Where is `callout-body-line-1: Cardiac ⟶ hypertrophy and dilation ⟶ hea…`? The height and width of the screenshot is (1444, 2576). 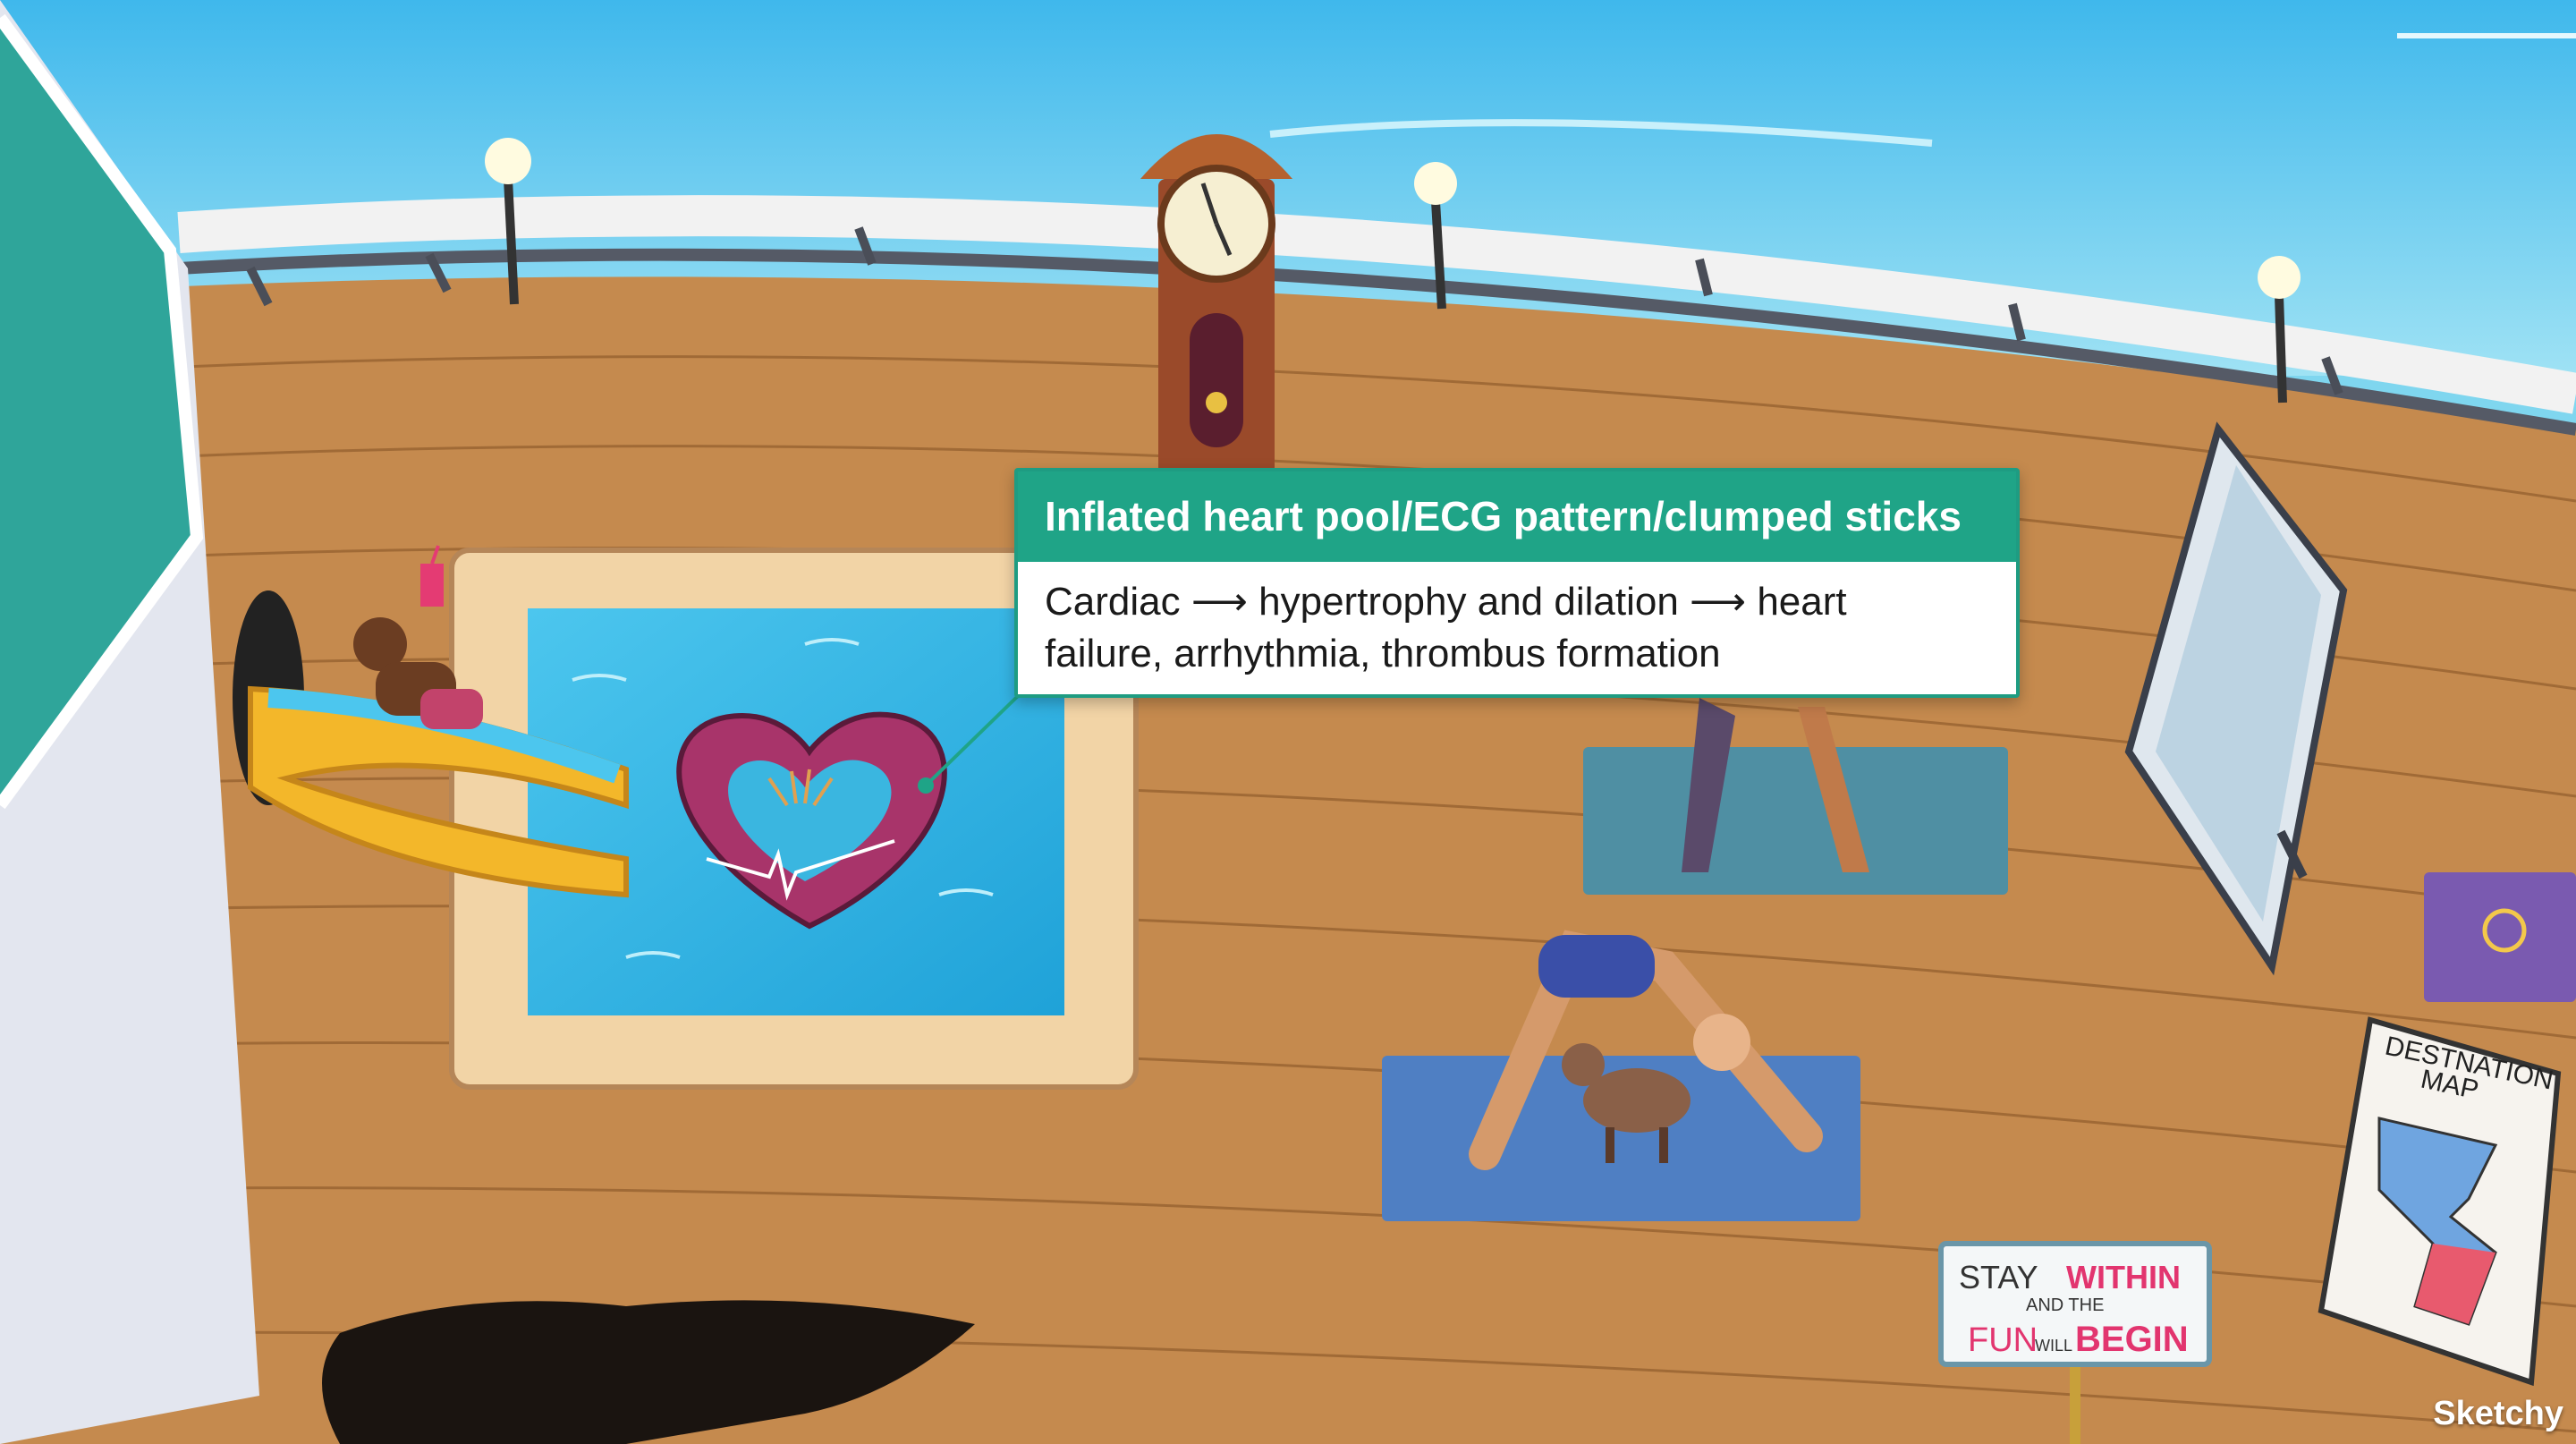
callout-body-line-1: Cardiac ⟶ hypertrophy and dilation ⟶ hea… is located at coordinates (1446, 602).